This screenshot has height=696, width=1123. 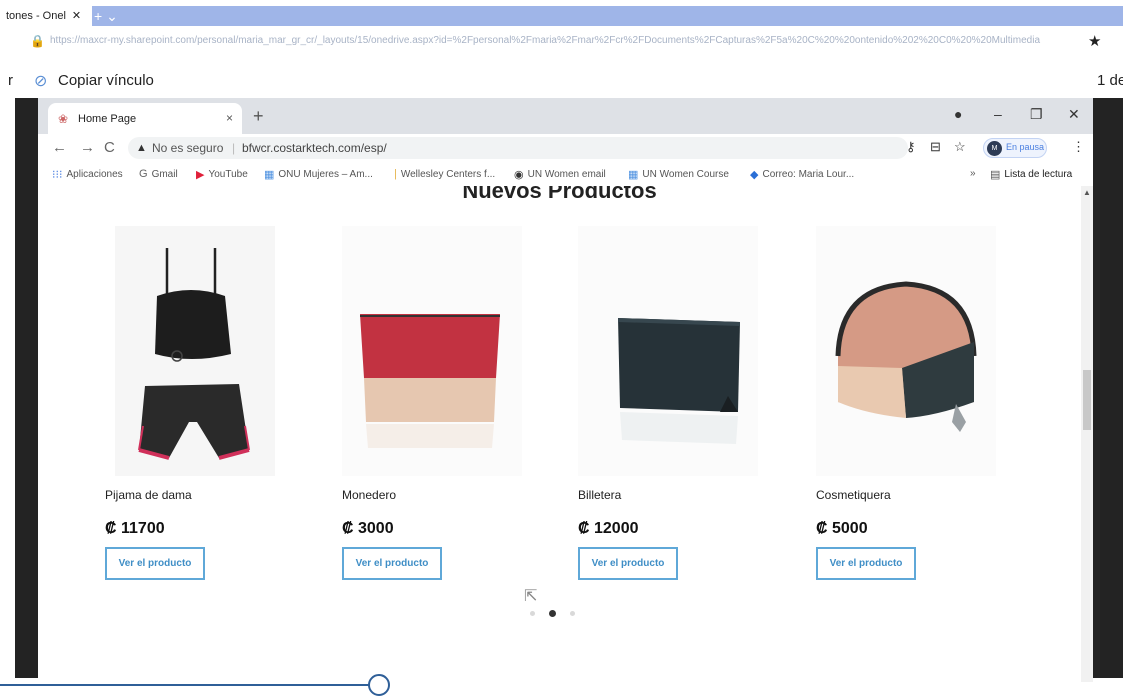 I want to click on site-icon: ◉, so click(x=519, y=175).